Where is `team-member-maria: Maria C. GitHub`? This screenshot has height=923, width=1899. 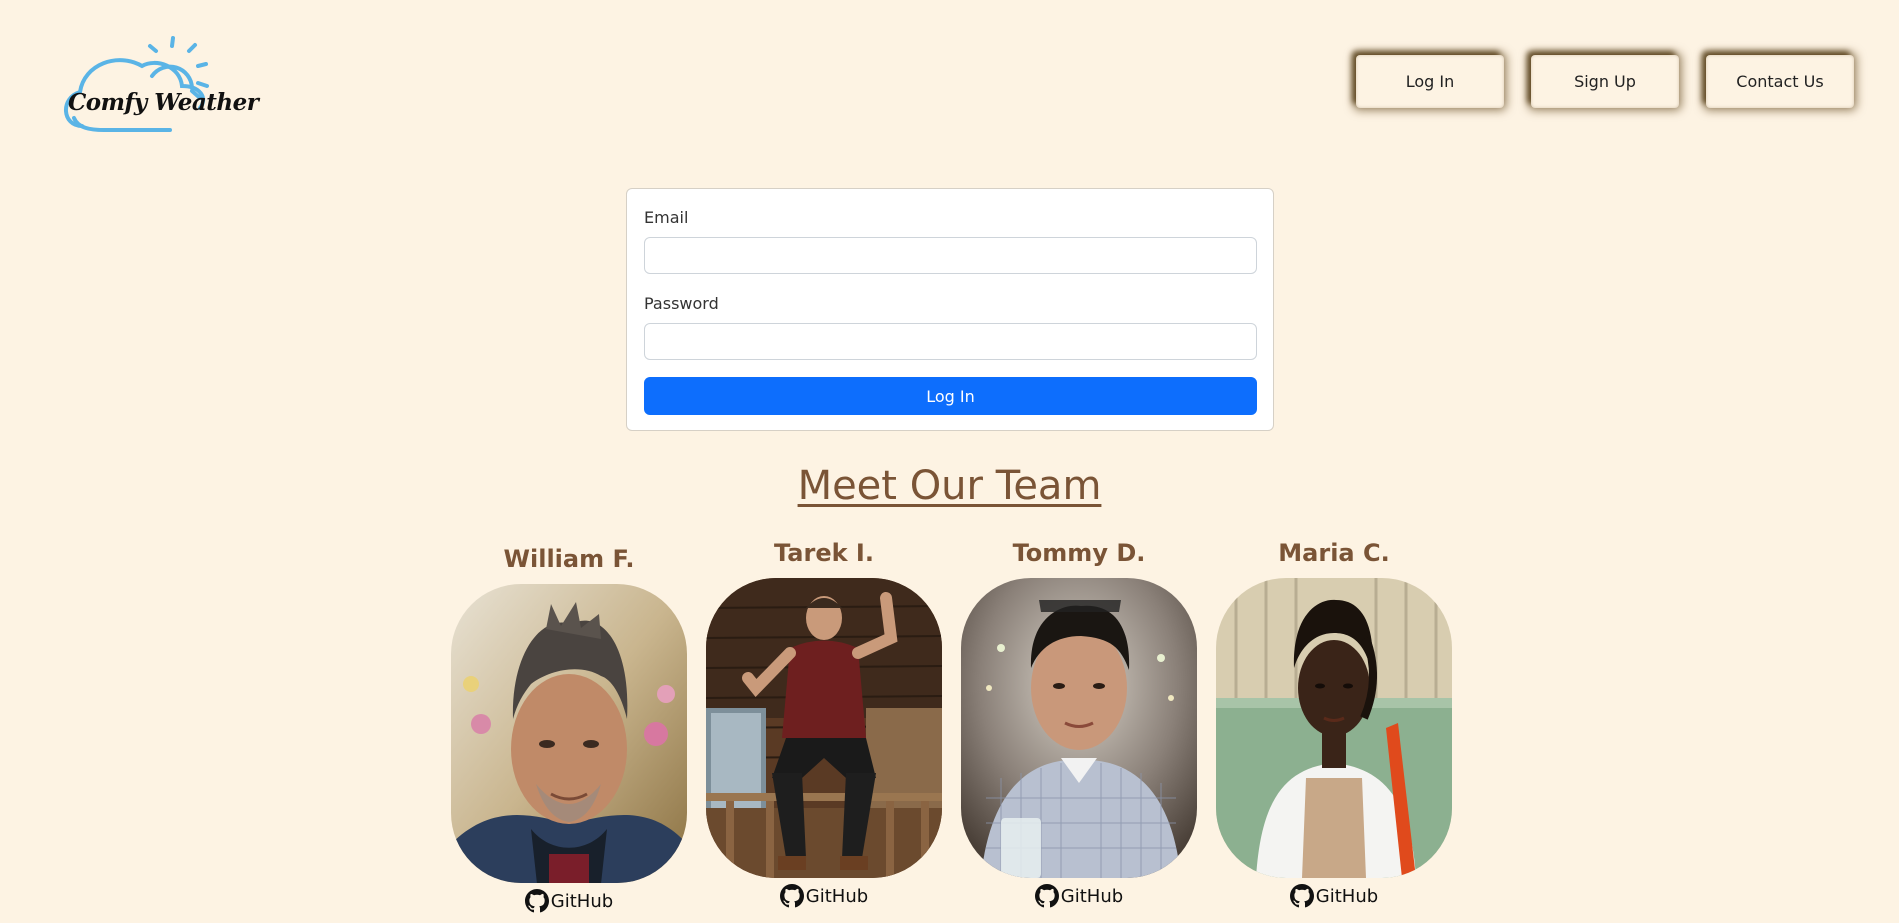 team-member-maria: Maria C. GitHub is located at coordinates (1334, 722).